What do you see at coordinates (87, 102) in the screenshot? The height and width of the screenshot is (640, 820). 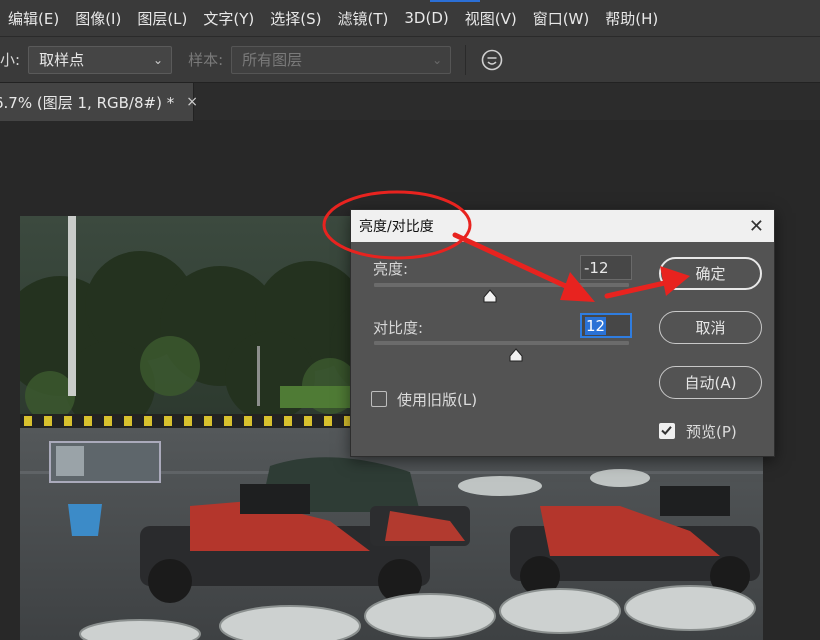 I see `document-tab-title: 6.7% (图层 1, RGB/8#) *` at bounding box center [87, 102].